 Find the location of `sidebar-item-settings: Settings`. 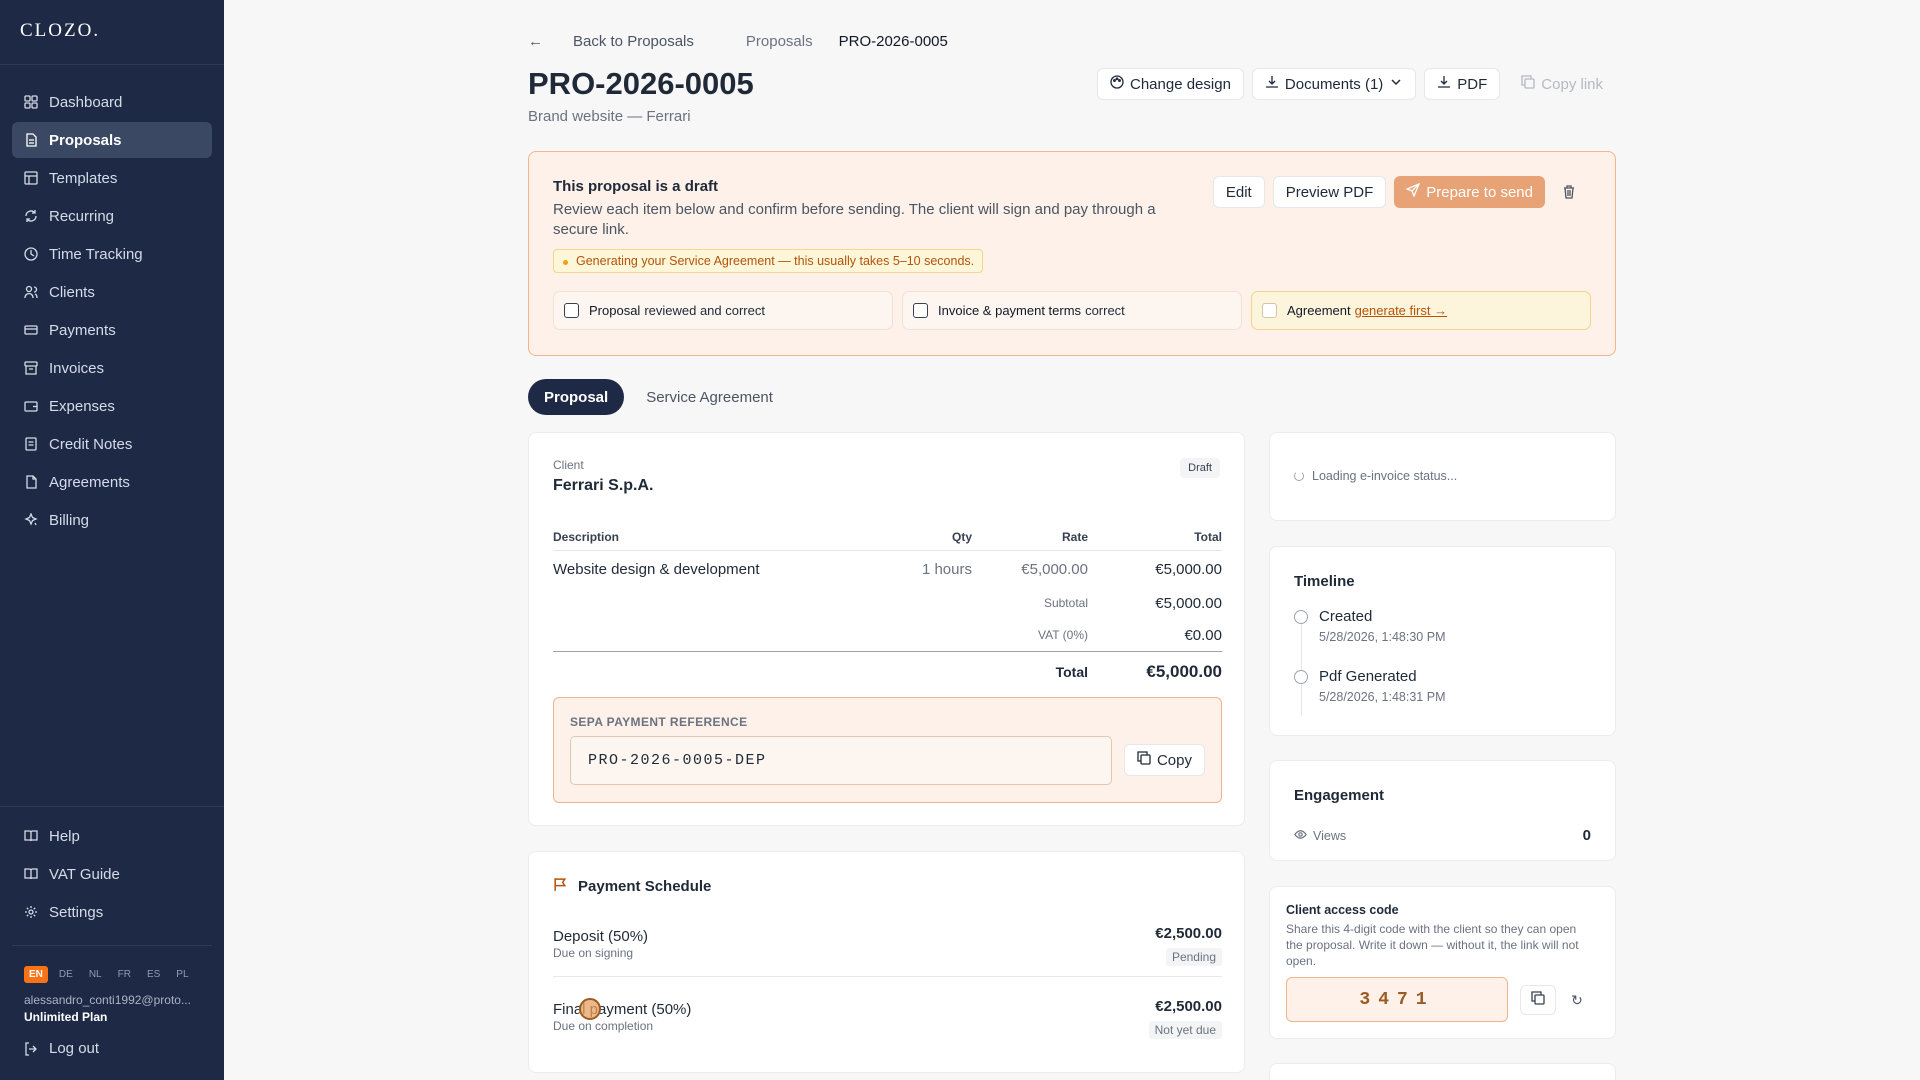

sidebar-item-settings: Settings is located at coordinates (112, 912).